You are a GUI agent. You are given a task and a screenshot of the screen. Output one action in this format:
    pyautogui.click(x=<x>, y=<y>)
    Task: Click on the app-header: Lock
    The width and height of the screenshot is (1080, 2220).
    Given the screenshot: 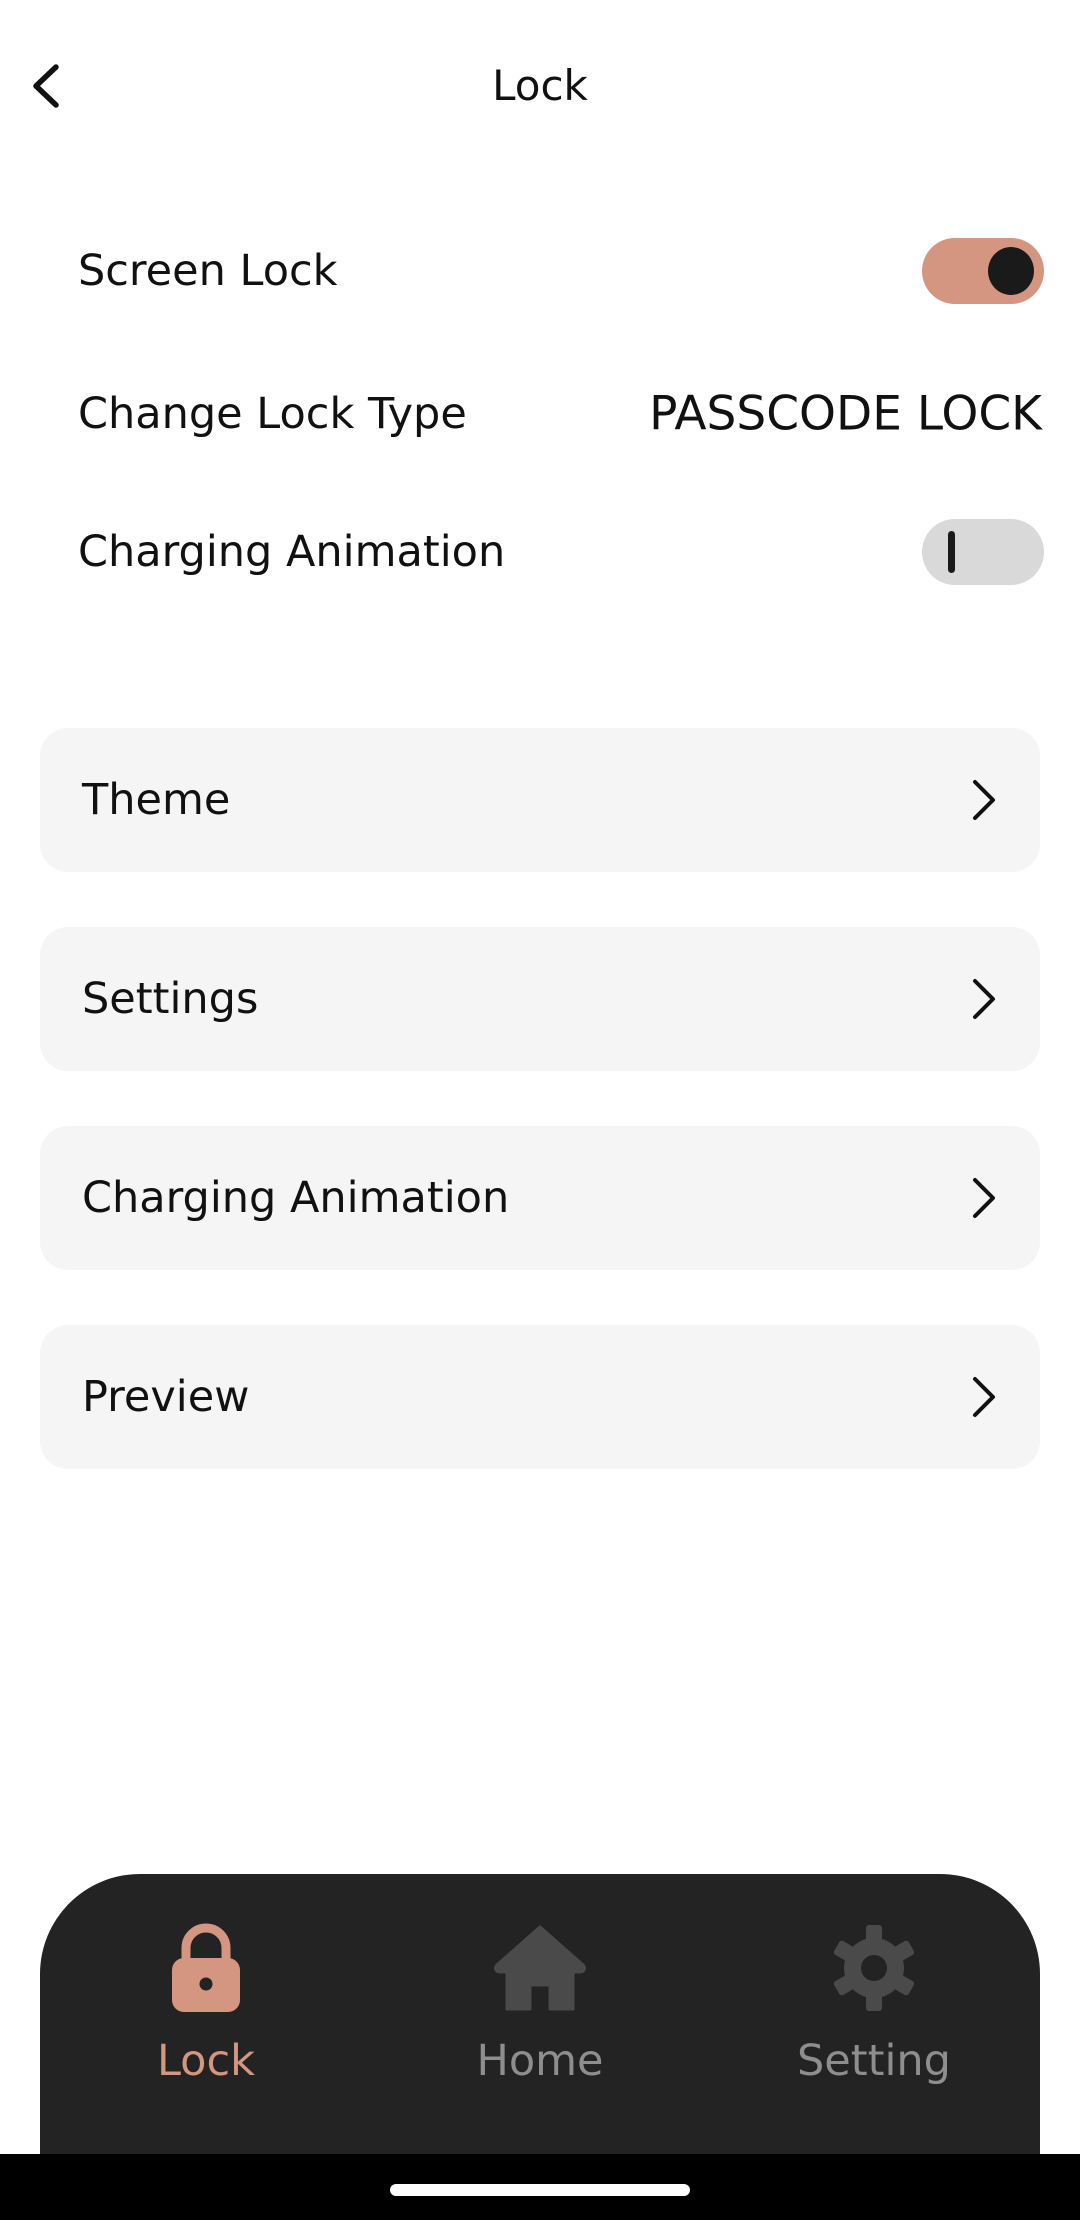 What is the action you would take?
    pyautogui.click(x=540, y=86)
    